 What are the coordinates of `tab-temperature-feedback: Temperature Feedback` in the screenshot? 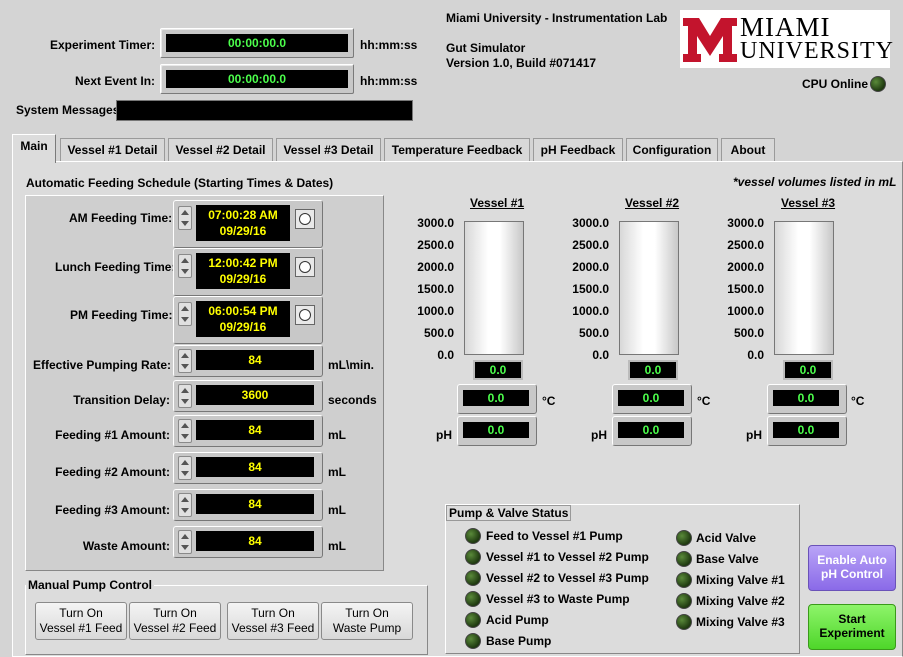 It's located at (457, 150).